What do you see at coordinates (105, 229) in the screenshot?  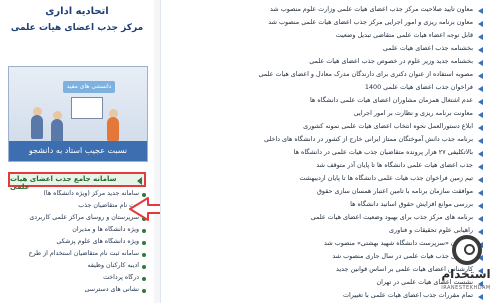 I see `menu-item-label: ویژه دانشگاه ها و مدیران` at bounding box center [105, 229].